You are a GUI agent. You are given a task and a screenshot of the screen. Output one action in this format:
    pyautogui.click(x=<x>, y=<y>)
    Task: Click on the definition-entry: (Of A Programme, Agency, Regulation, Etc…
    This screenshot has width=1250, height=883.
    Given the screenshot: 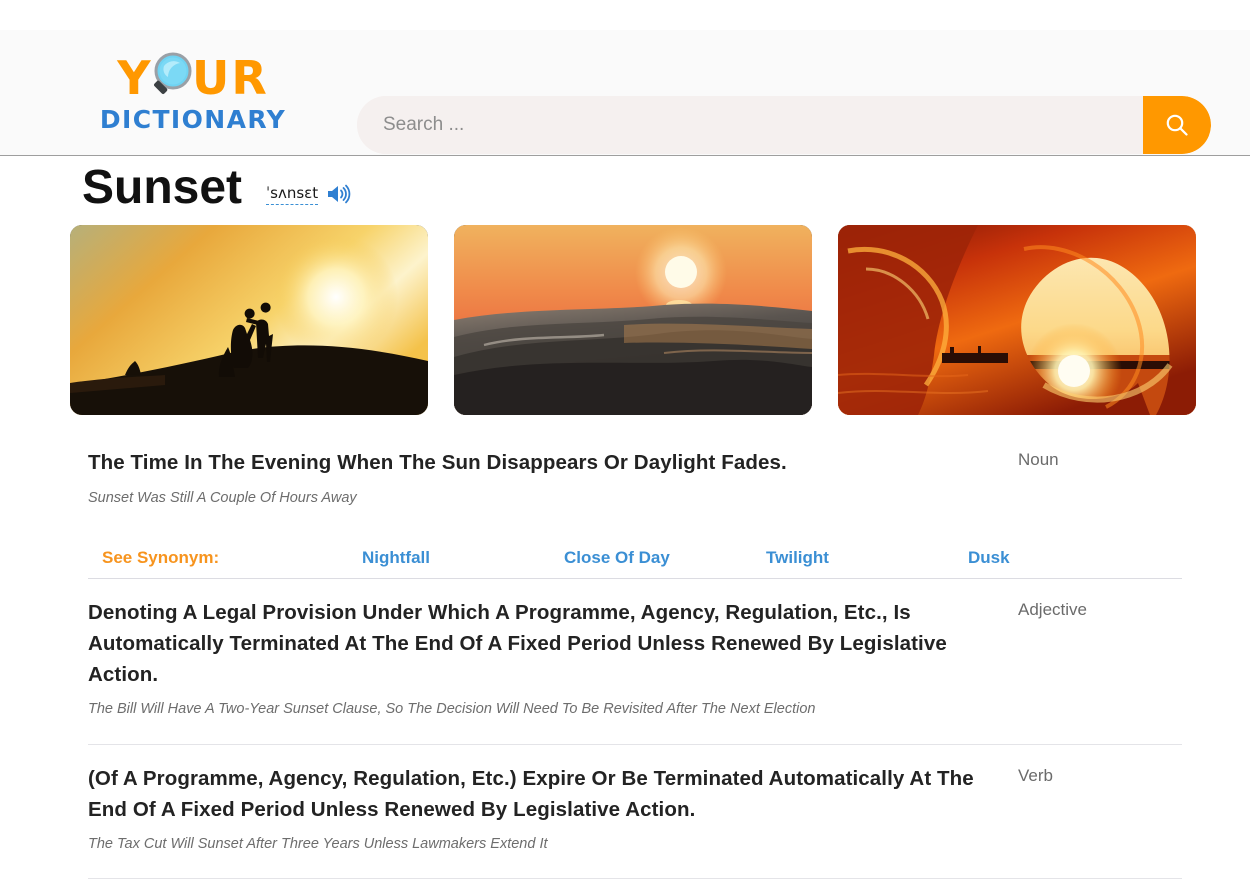 What is the action you would take?
    pyautogui.click(x=630, y=816)
    